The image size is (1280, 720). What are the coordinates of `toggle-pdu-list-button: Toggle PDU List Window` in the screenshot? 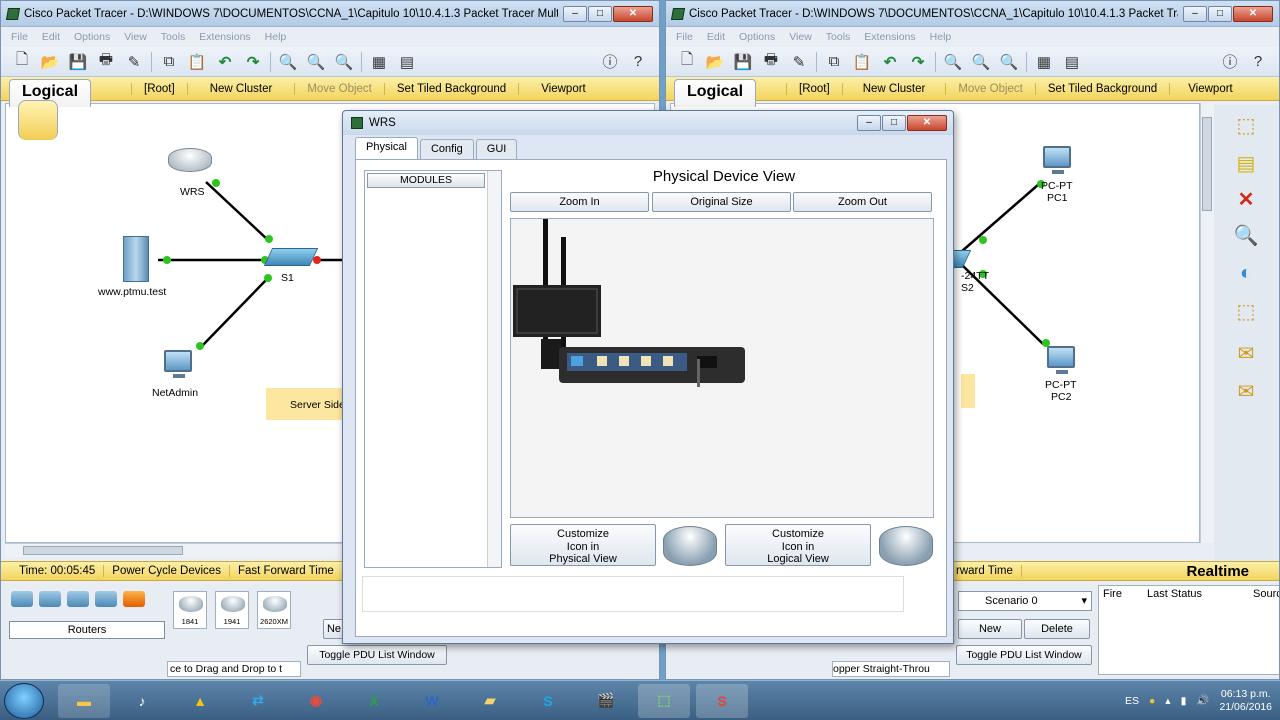 It's located at (377, 655).